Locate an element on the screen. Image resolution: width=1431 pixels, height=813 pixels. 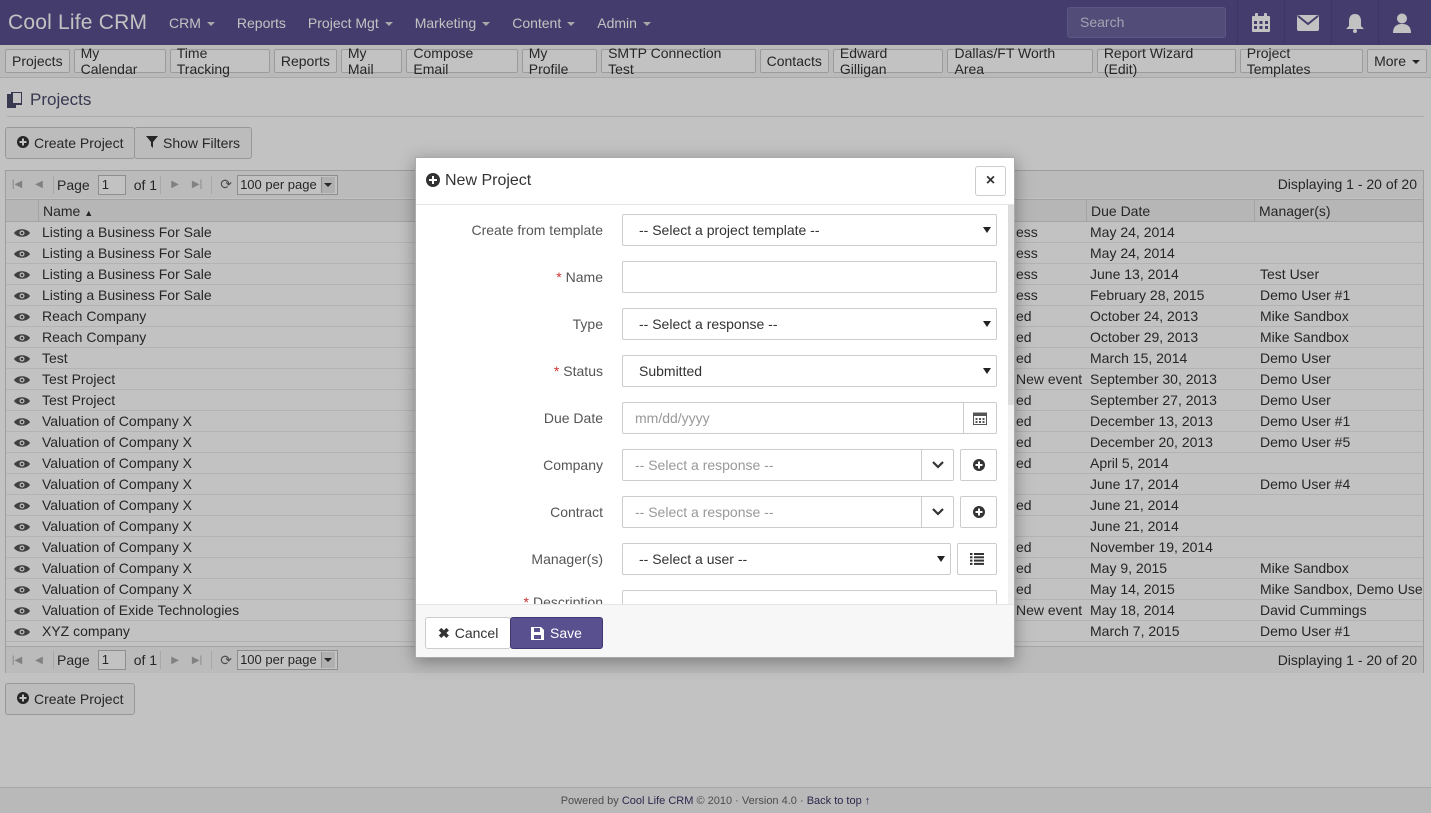
add-contract-button is located at coordinates (978, 512).